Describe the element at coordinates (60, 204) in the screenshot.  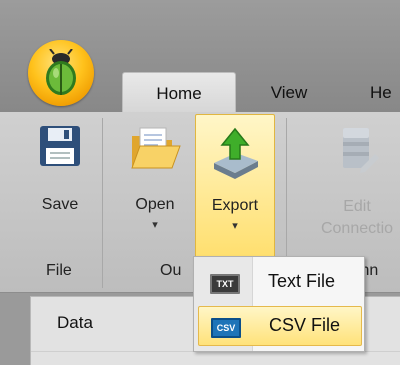
I see `save-label: Save` at that location.